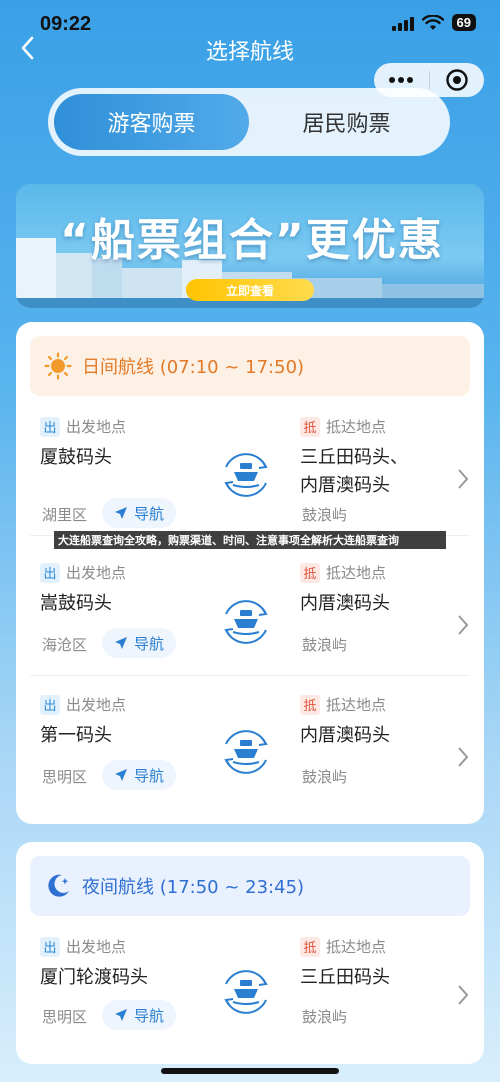 This screenshot has height=1082, width=500. I want to click on departure-pier: 嵩鼓码头, so click(76, 603).